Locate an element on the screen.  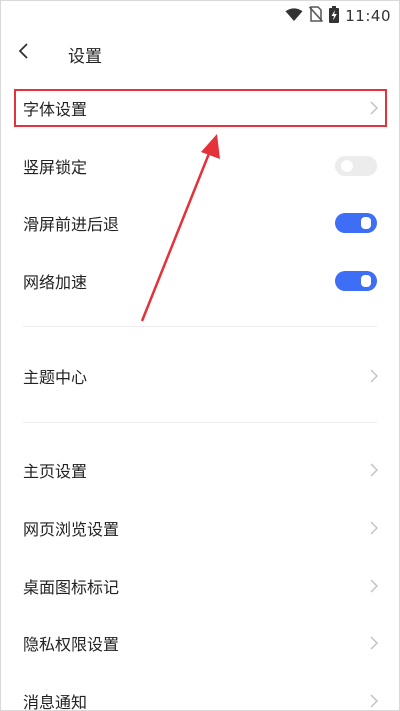
swipe-navigation-row: 滑屏前进后退 is located at coordinates (200, 223).